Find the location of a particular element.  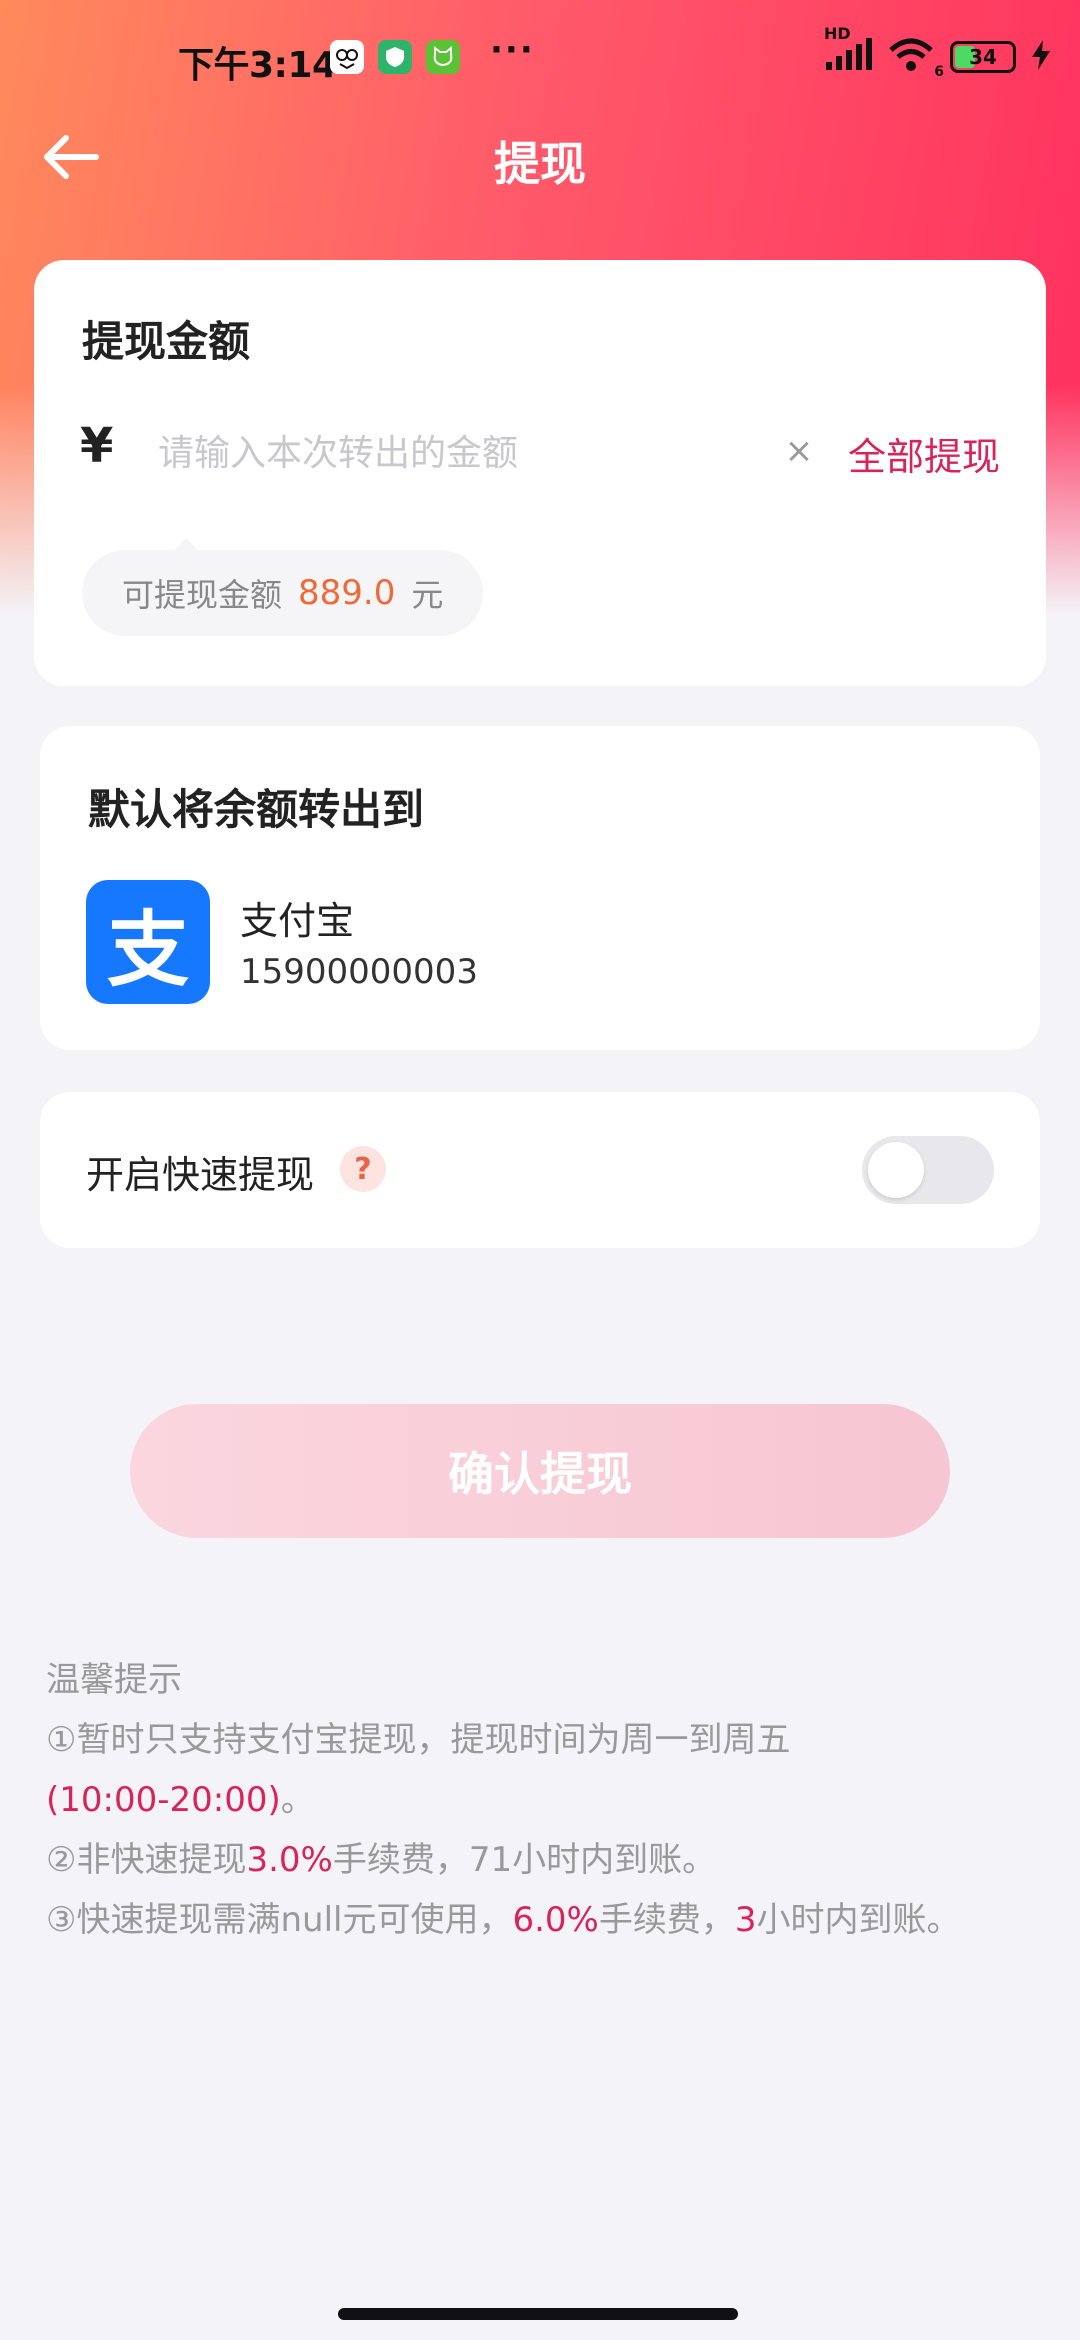

fast-withdraw-toggle is located at coordinates (928, 1170).